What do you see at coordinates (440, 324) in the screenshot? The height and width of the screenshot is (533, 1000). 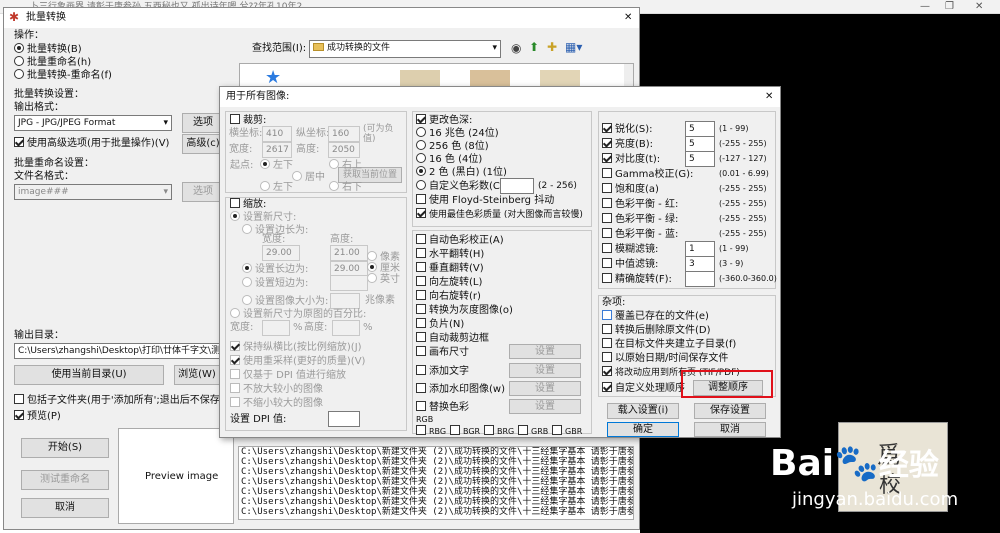 I see `negative-checkbox: 负片(N)` at bounding box center [440, 324].